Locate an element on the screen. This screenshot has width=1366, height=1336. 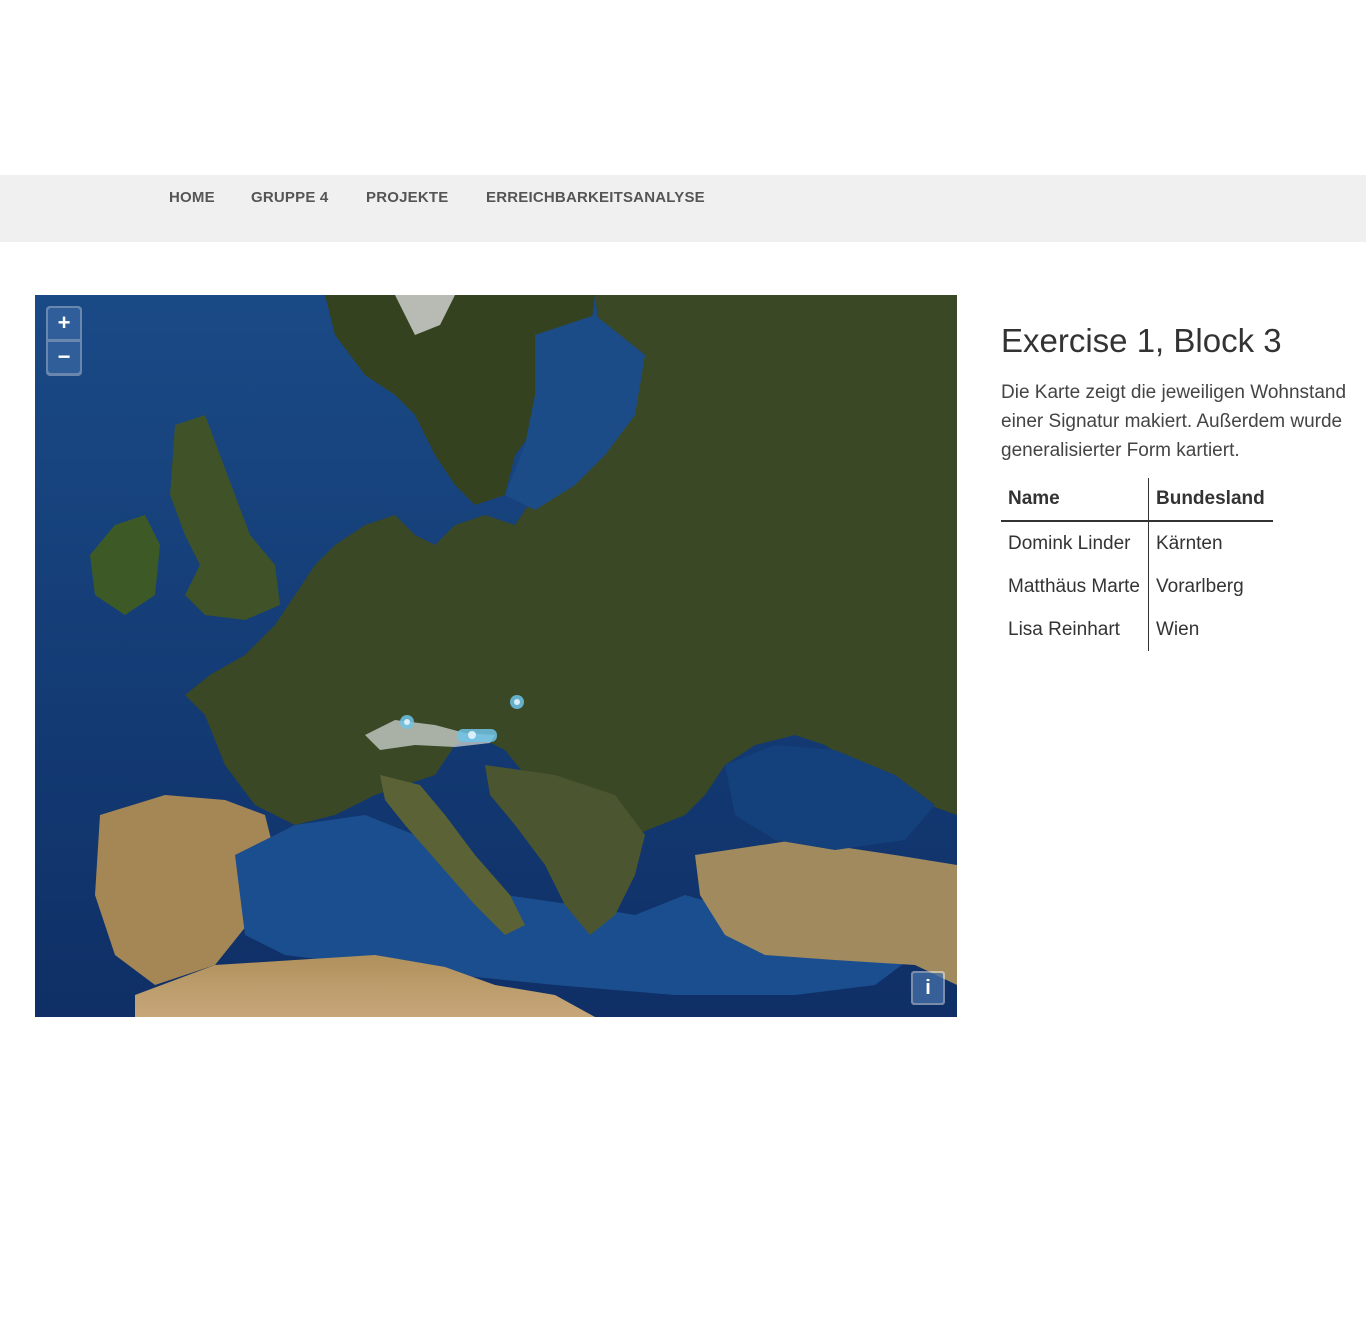
marker-kaernten is located at coordinates (477, 735).